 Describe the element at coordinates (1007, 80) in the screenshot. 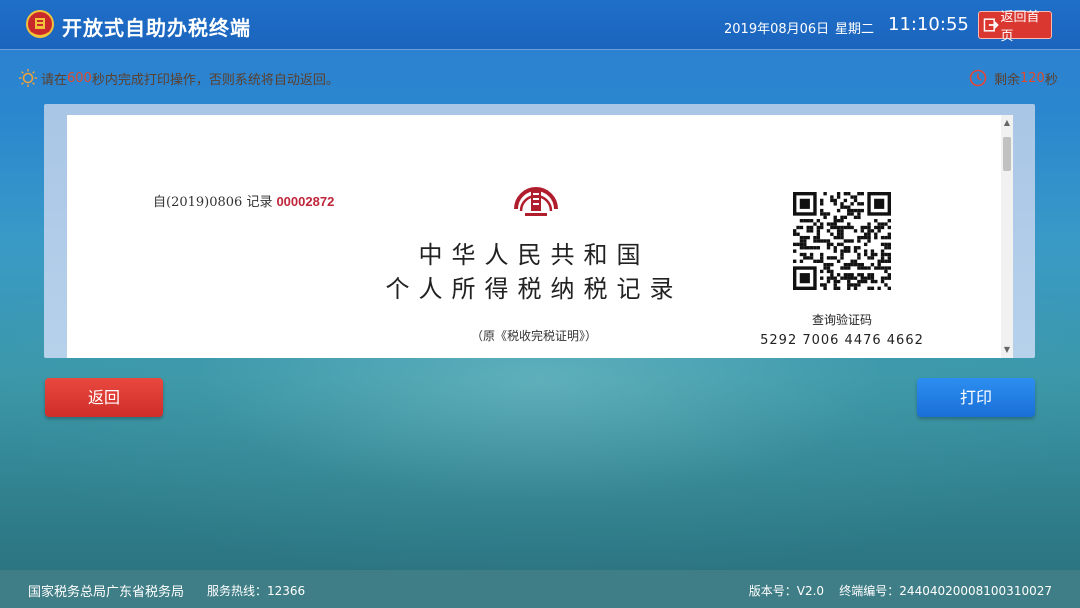

I see `countdown-prefix: 剩余` at that location.